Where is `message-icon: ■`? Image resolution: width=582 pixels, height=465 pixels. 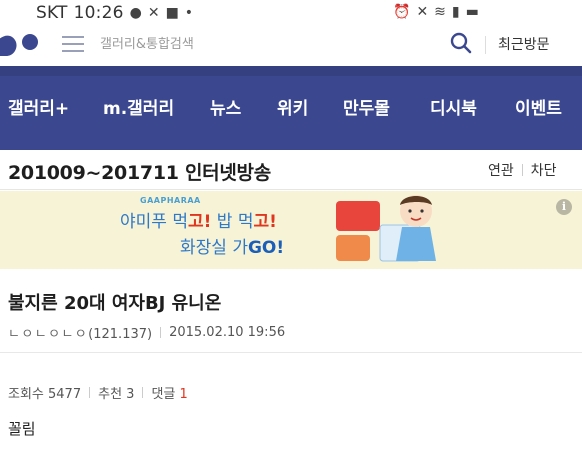
message-icon: ■ is located at coordinates (172, 13).